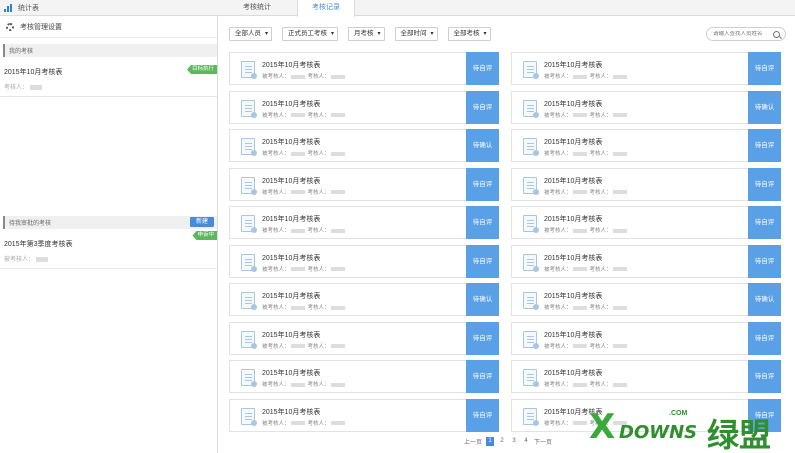 This screenshot has height=453, width=795. What do you see at coordinates (8, 8) in the screenshot?
I see `bar-chart-icon` at bounding box center [8, 8].